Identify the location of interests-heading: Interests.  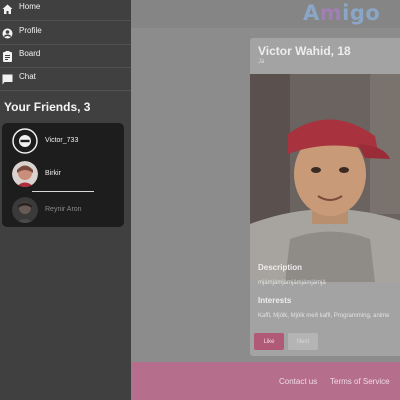
(275, 300).